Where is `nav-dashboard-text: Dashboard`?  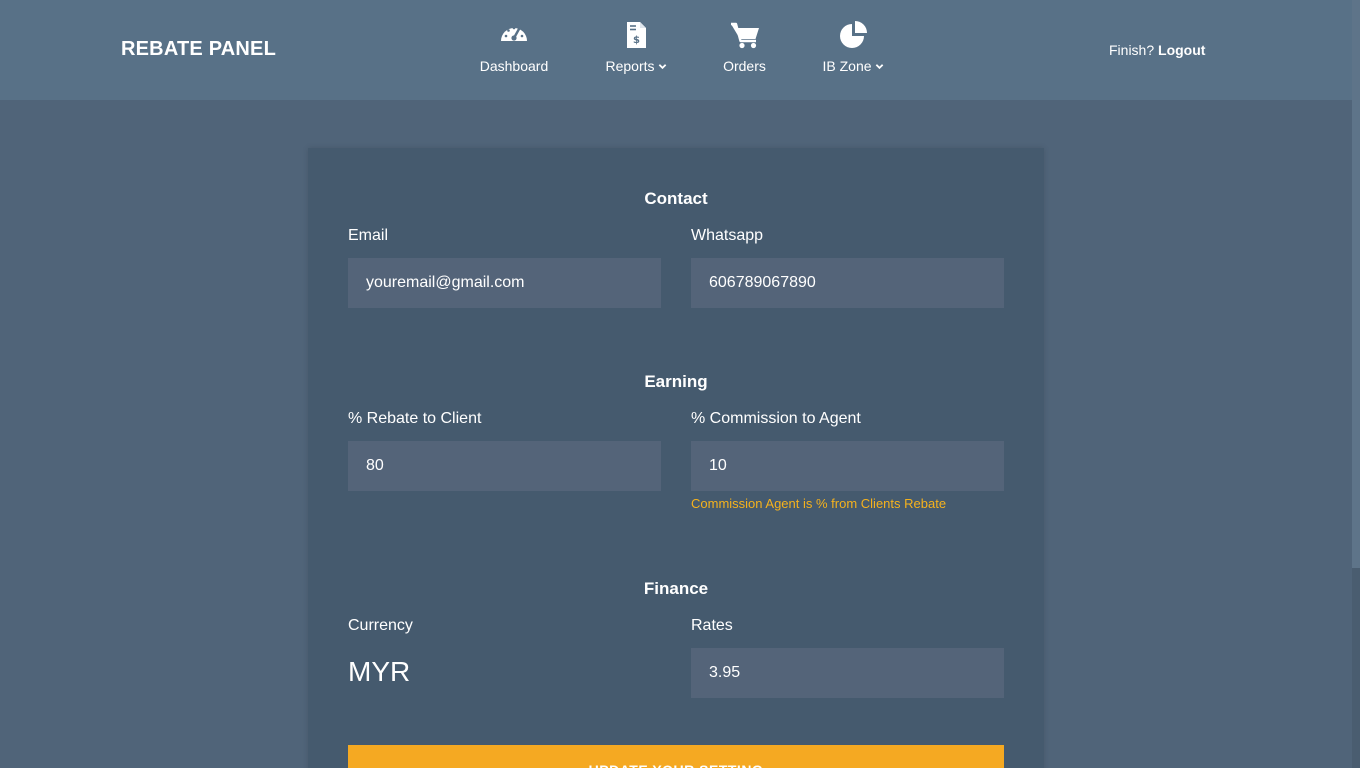 nav-dashboard-text: Dashboard is located at coordinates (514, 66).